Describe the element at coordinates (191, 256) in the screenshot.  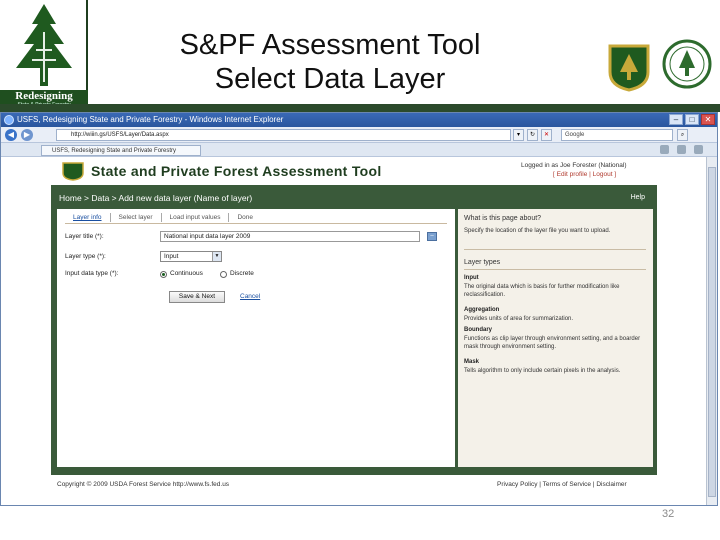
I see `layer-type-select: Input ▼` at that location.